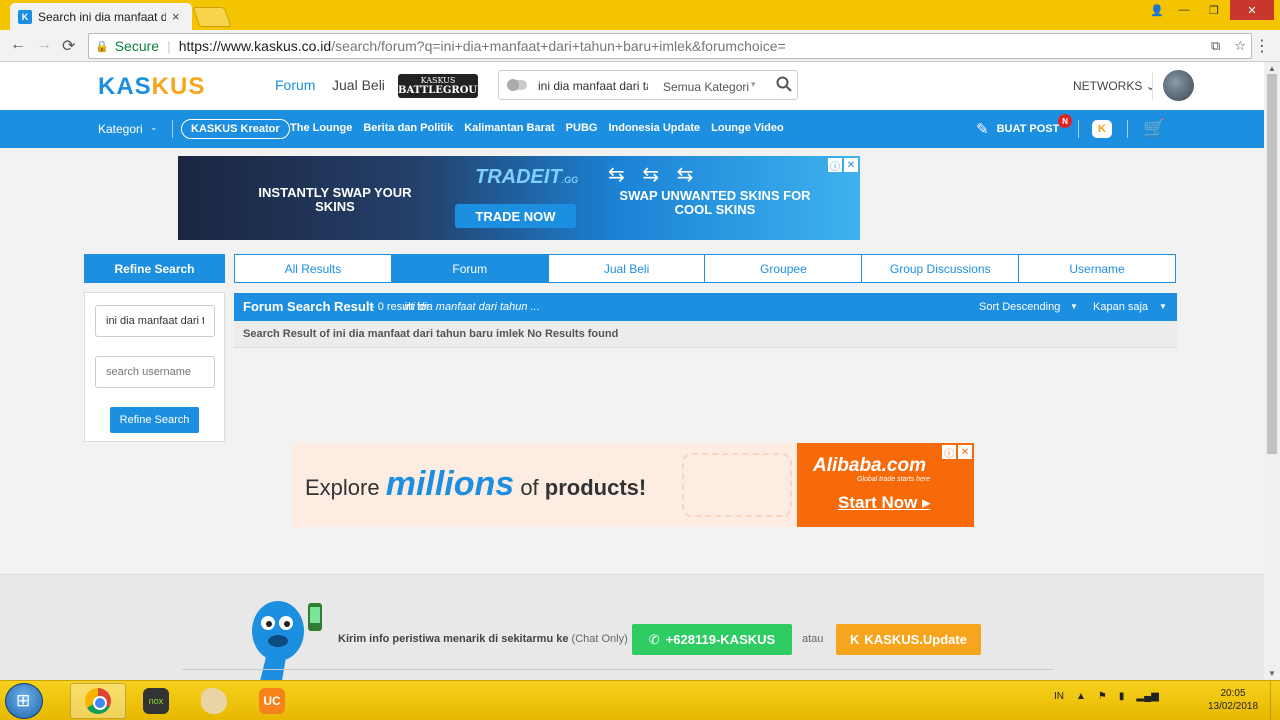  Describe the element at coordinates (1262, 46) in the screenshot. I see `chrome-menu-icon: ⋮` at that location.